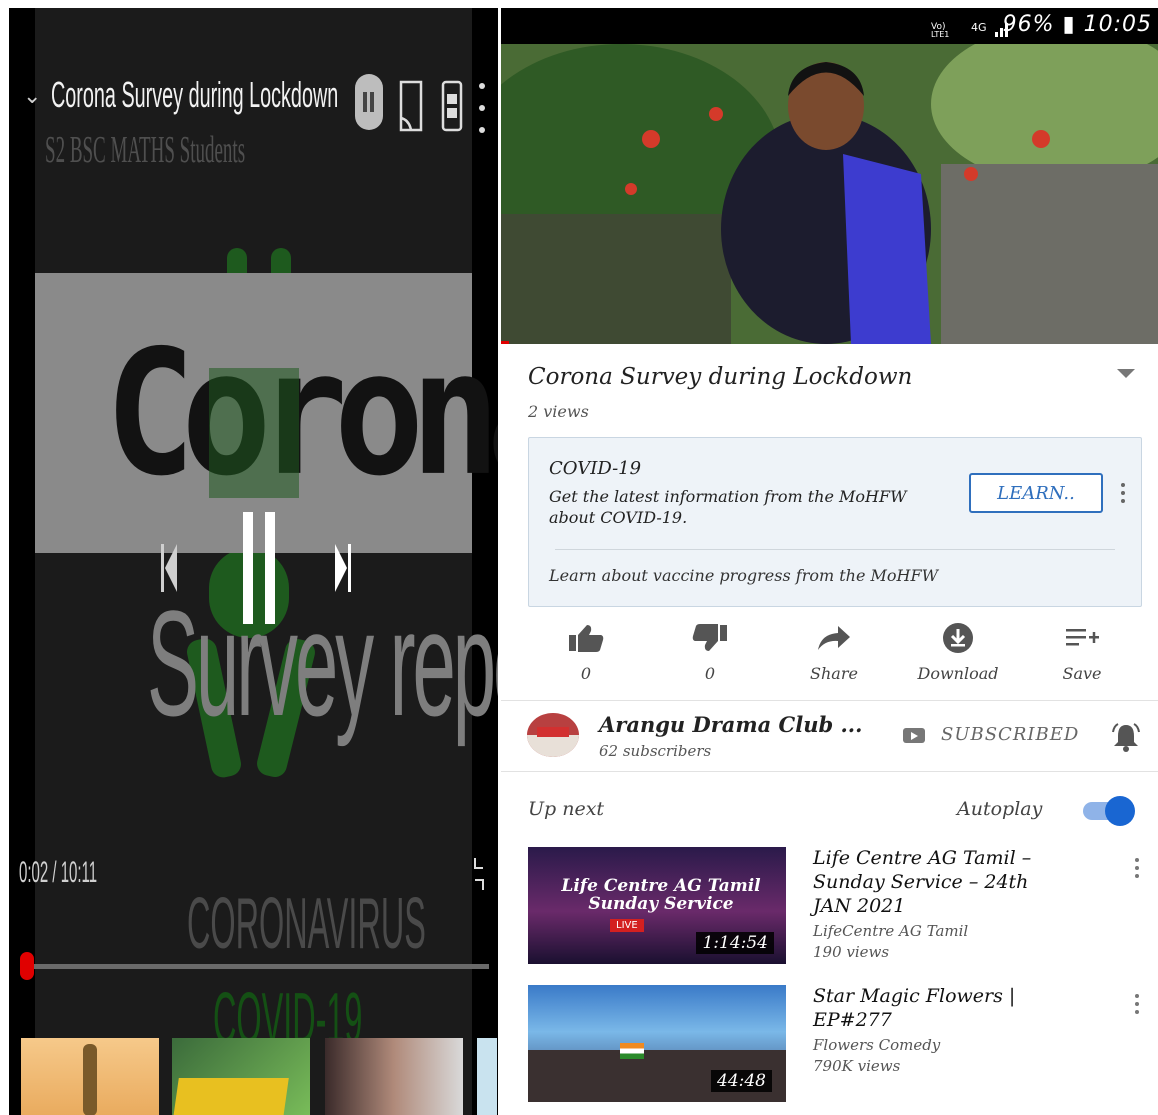 This screenshot has width=1158, height=1115. What do you see at coordinates (851, 952) in the screenshot?
I see `recommended-video-views: 190 views` at bounding box center [851, 952].